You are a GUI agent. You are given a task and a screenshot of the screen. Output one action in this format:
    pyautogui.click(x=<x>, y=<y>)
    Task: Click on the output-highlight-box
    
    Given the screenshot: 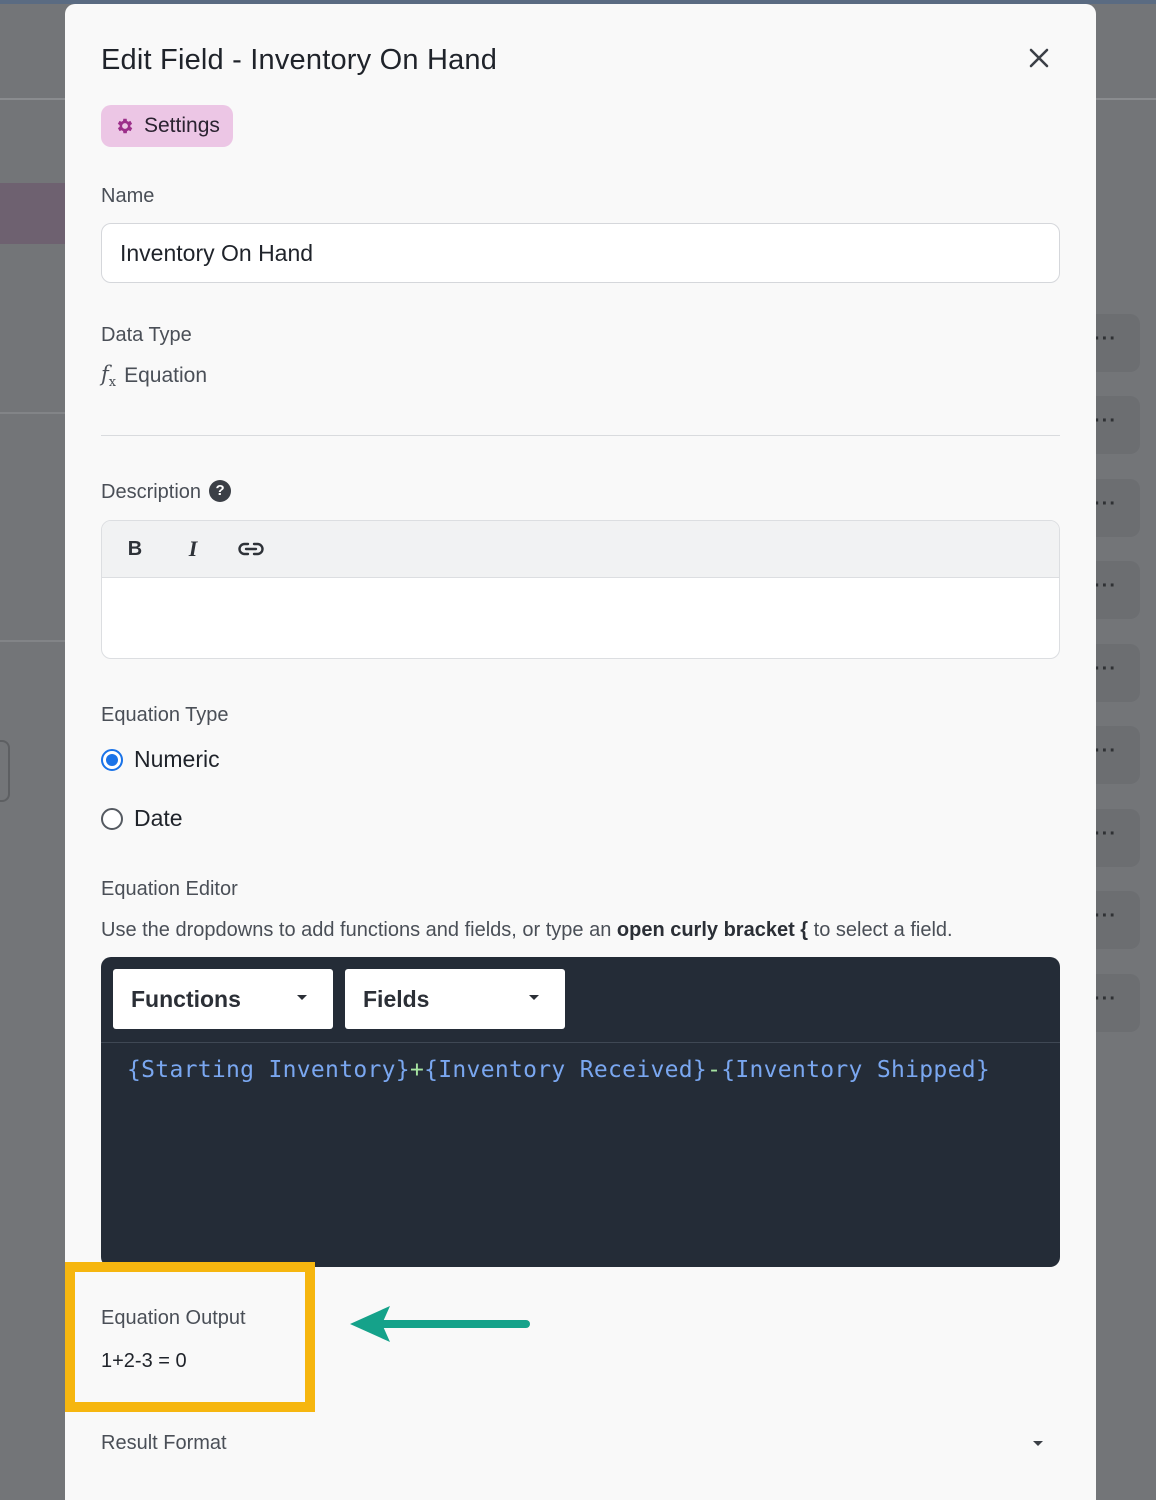 What is the action you would take?
    pyautogui.click(x=190, y=1337)
    